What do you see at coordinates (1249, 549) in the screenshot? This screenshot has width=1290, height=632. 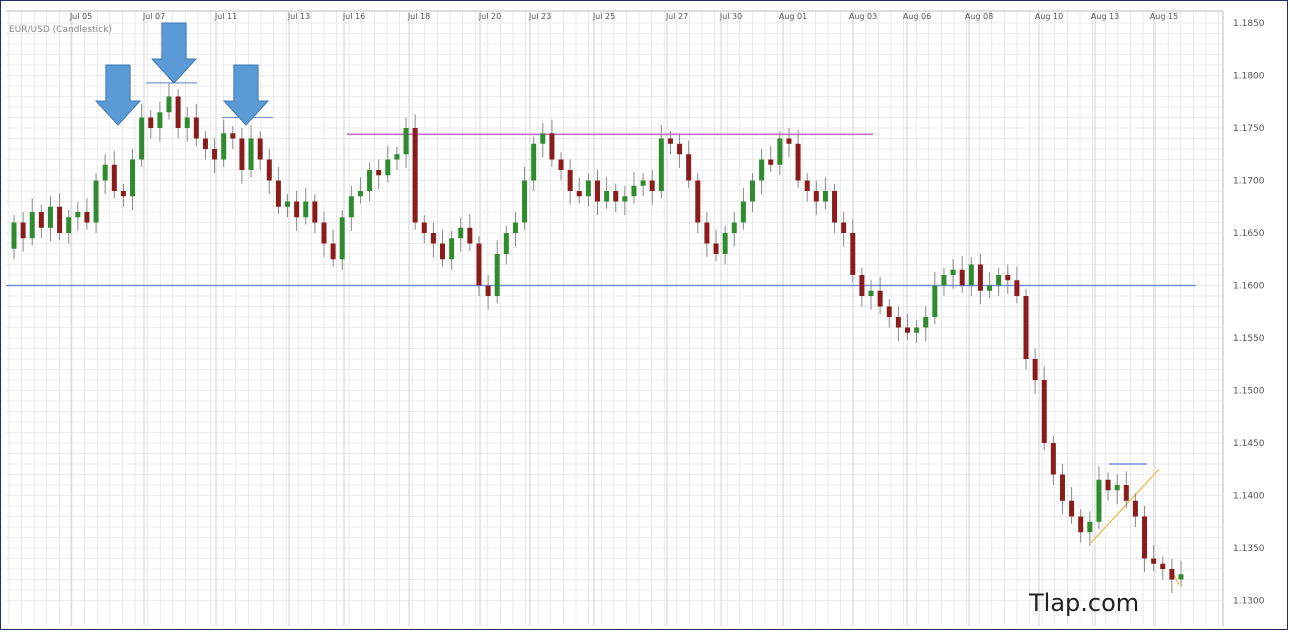 I see `y-tick-label: 1.1350` at bounding box center [1249, 549].